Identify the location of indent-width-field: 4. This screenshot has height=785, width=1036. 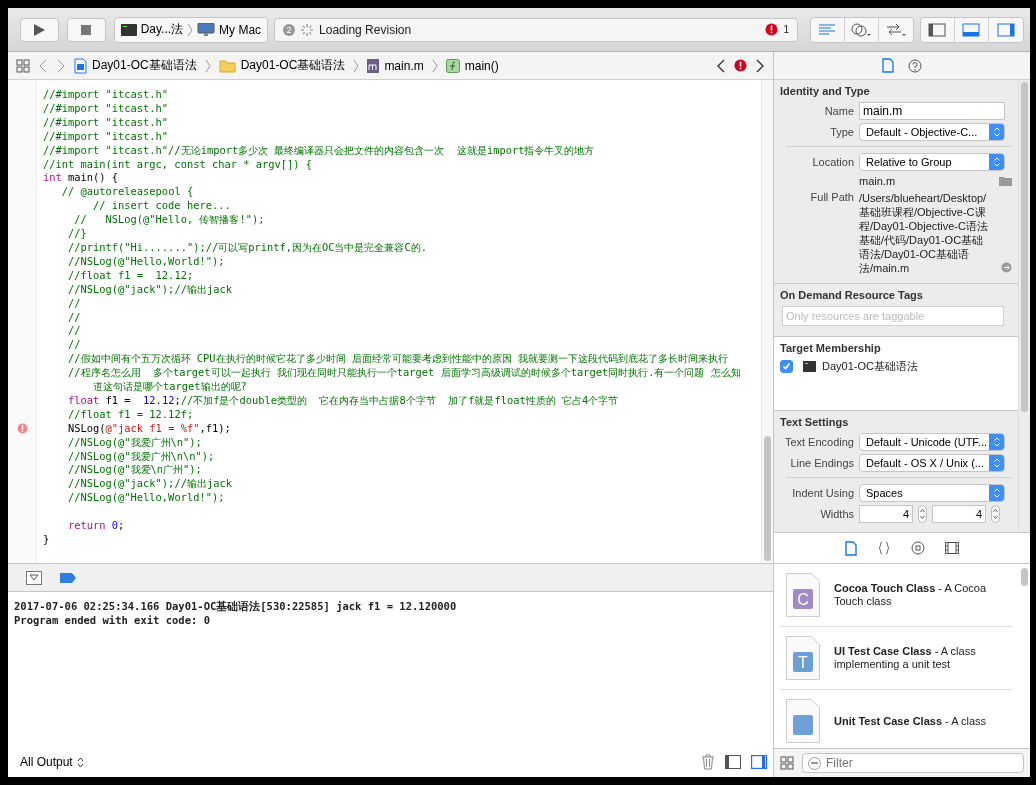
(959, 514).